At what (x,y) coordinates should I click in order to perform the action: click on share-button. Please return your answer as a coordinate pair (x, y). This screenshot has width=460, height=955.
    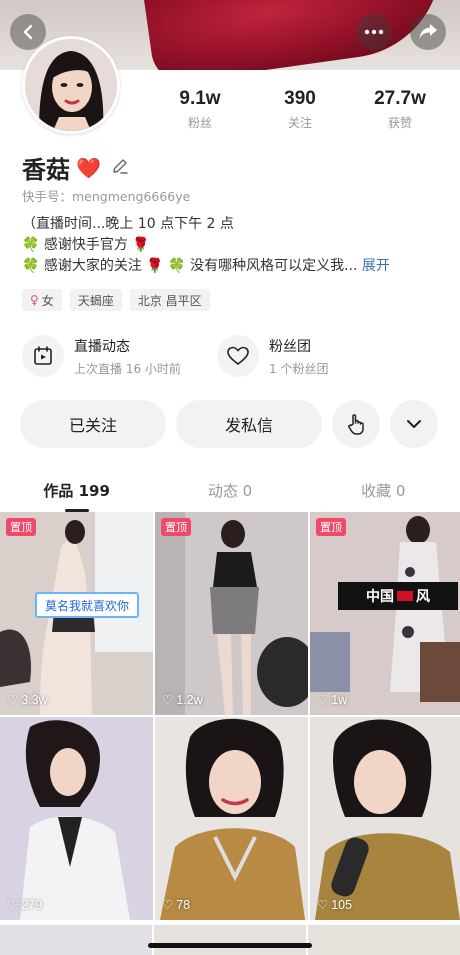
    Looking at the image, I should click on (428, 32).